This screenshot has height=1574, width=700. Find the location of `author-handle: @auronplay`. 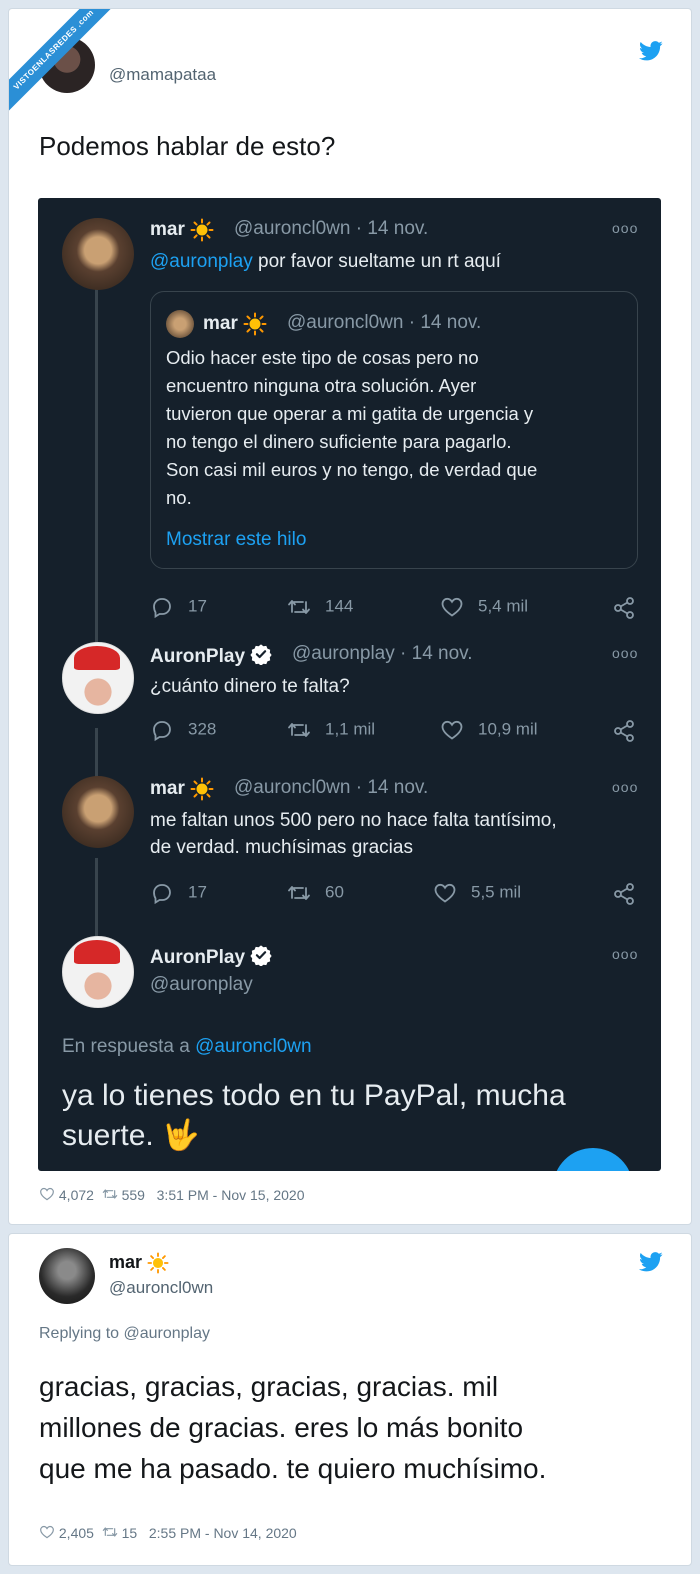

author-handle: @auronplay is located at coordinates (201, 984).